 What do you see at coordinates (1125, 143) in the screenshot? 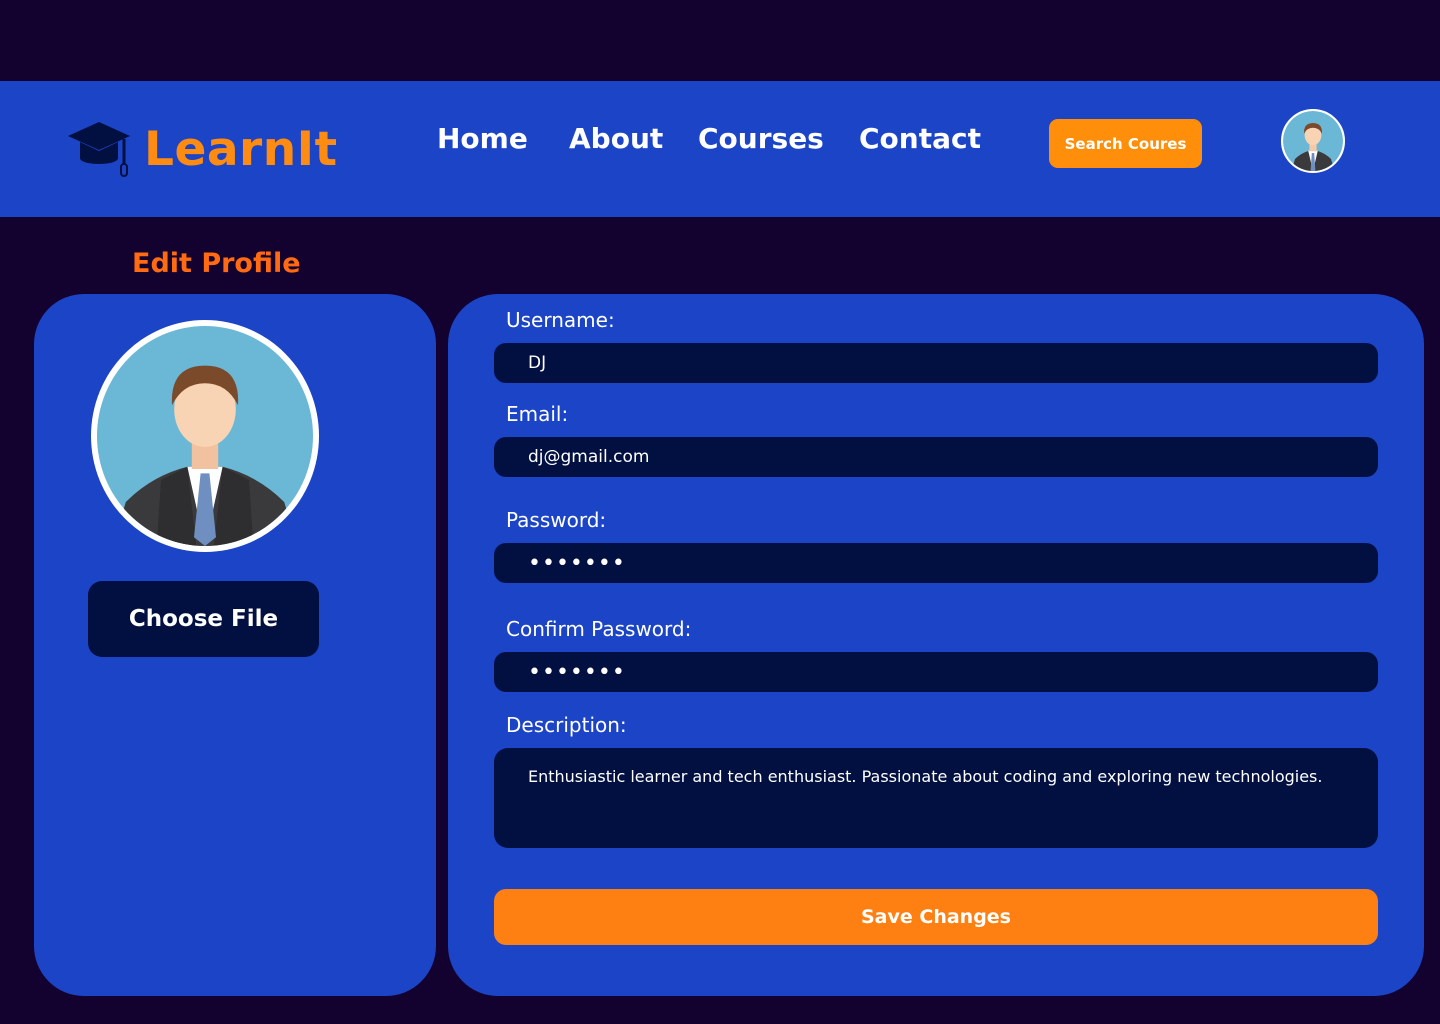
I see `search-courses-button: Search Coures` at bounding box center [1125, 143].